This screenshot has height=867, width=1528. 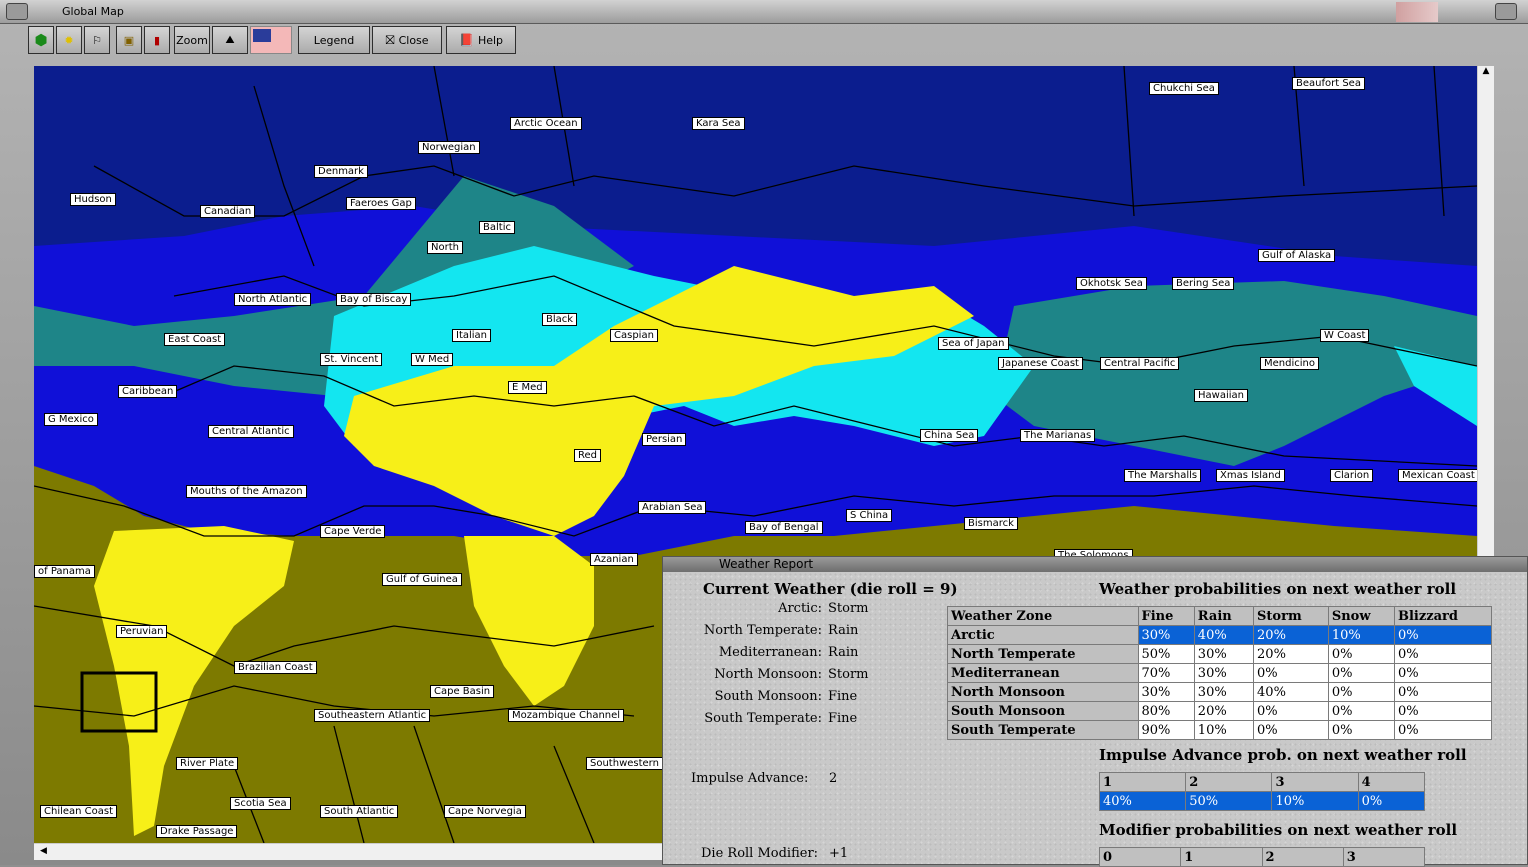 I want to click on zone-label: Chukchi Sea, so click(x=1184, y=88).